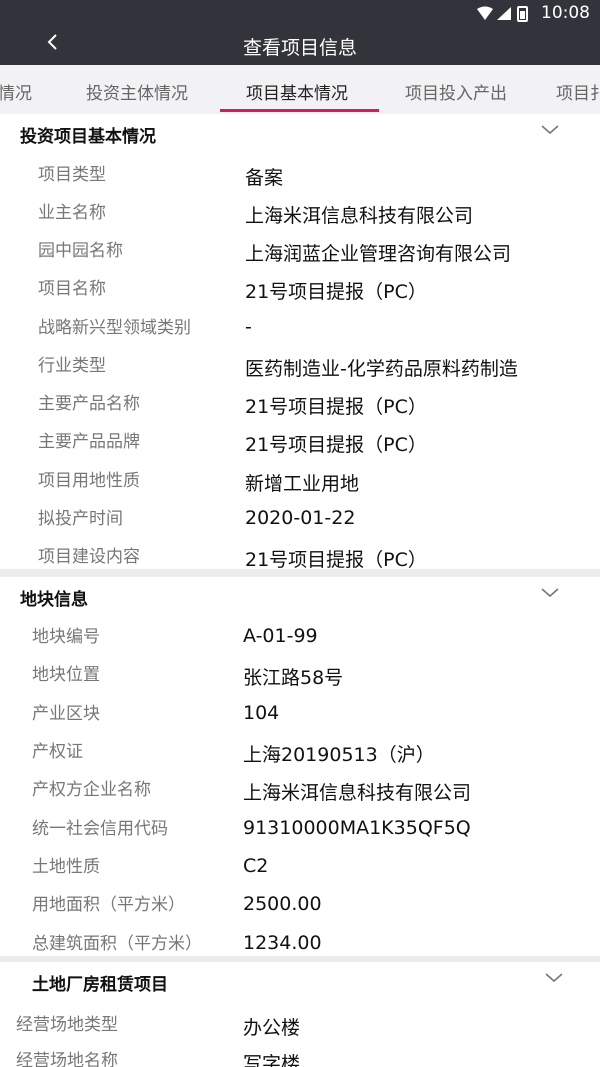 This screenshot has width=600, height=1067. What do you see at coordinates (339, 755) in the screenshot?
I see `field-value: 上海20190513（沪）` at bounding box center [339, 755].